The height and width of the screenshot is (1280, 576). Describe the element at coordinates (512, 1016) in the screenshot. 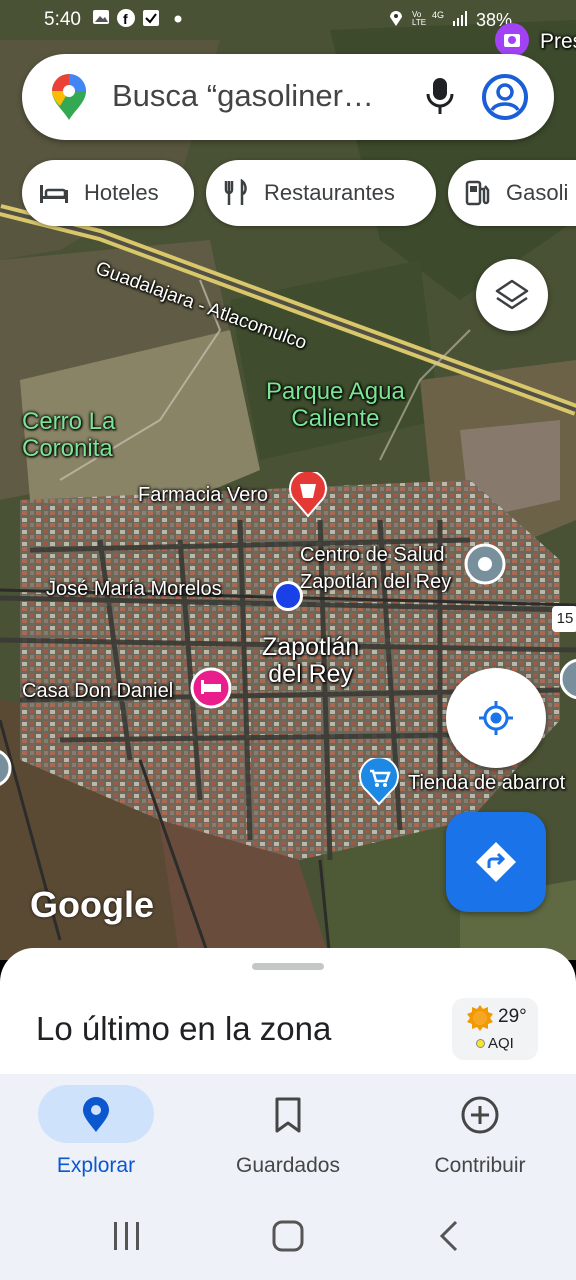

I see `temperature: 29°` at that location.